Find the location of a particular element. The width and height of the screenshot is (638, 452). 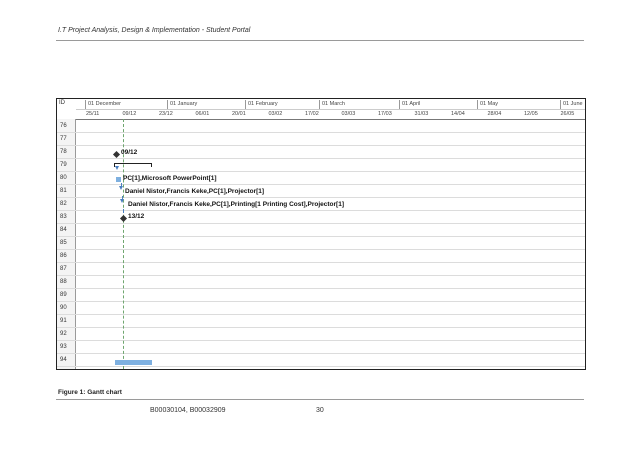

timescale-week: 20/01 is located at coordinates (239, 114).